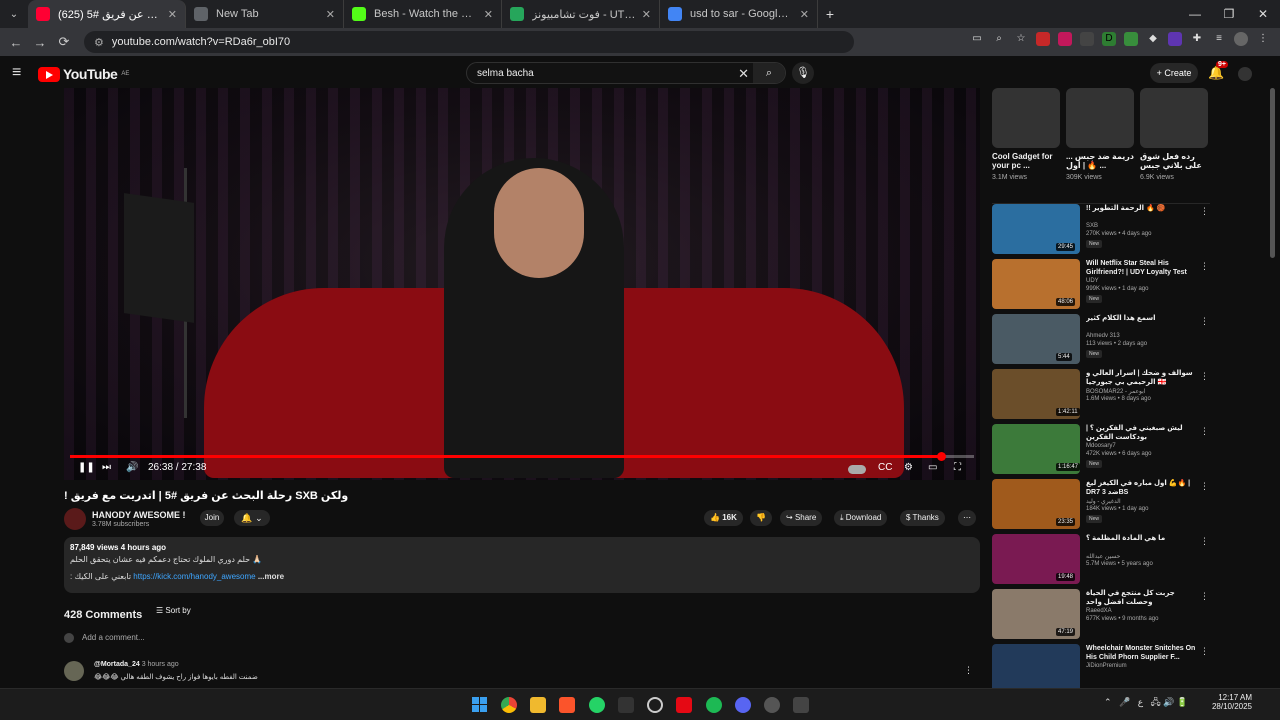 The height and width of the screenshot is (720, 1280). I want to click on system-tray: ⌃ 🎤 ع 🖧 🔊 🔋, so click(1146, 703).